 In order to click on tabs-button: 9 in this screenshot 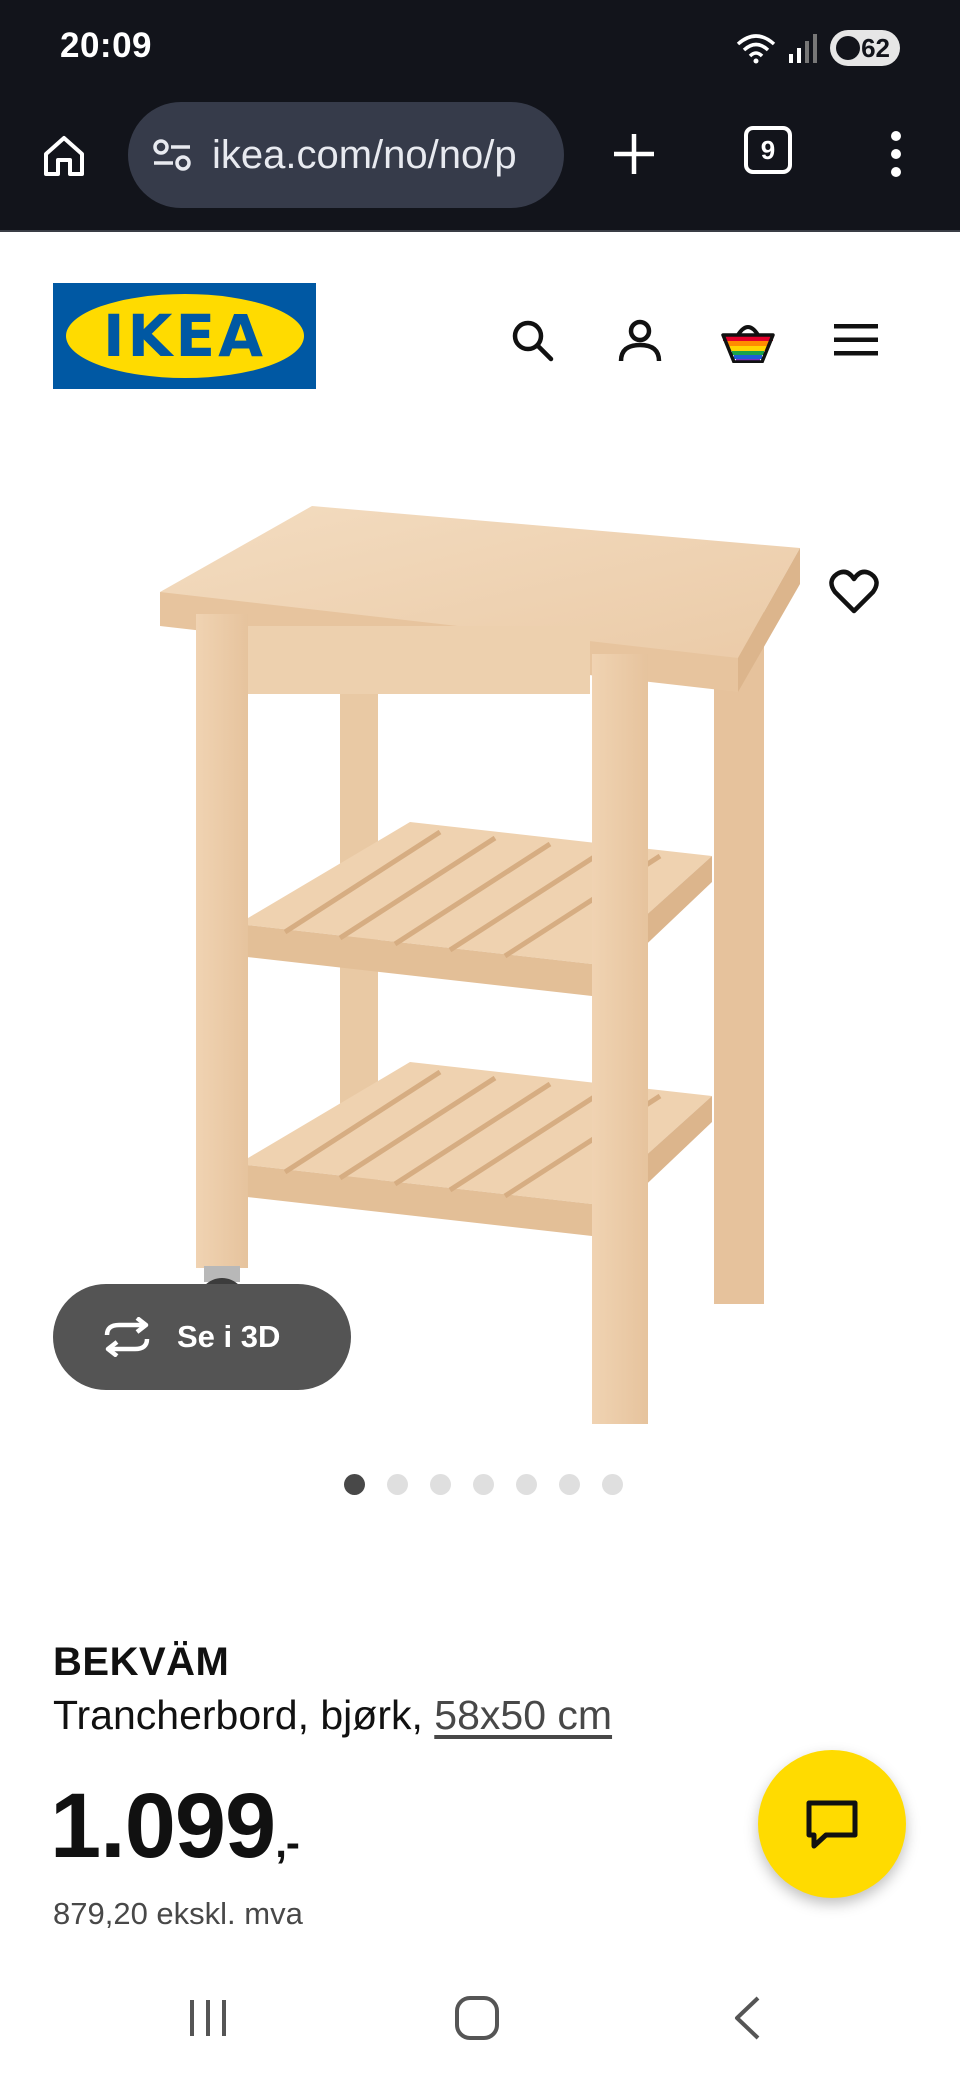, I will do `click(768, 150)`.